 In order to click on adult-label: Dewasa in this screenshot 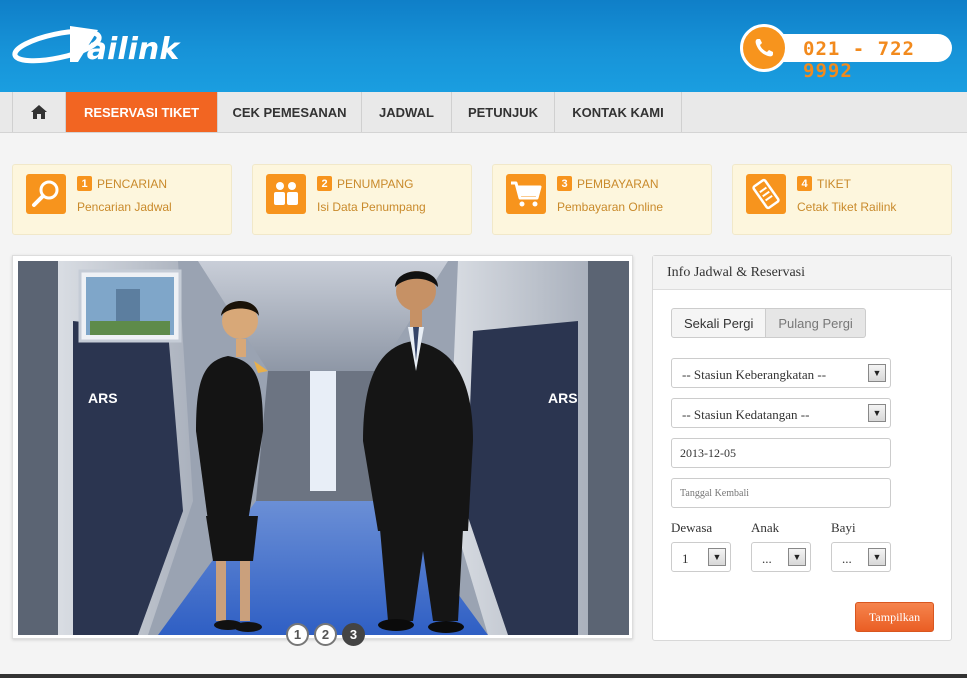, I will do `click(692, 527)`.